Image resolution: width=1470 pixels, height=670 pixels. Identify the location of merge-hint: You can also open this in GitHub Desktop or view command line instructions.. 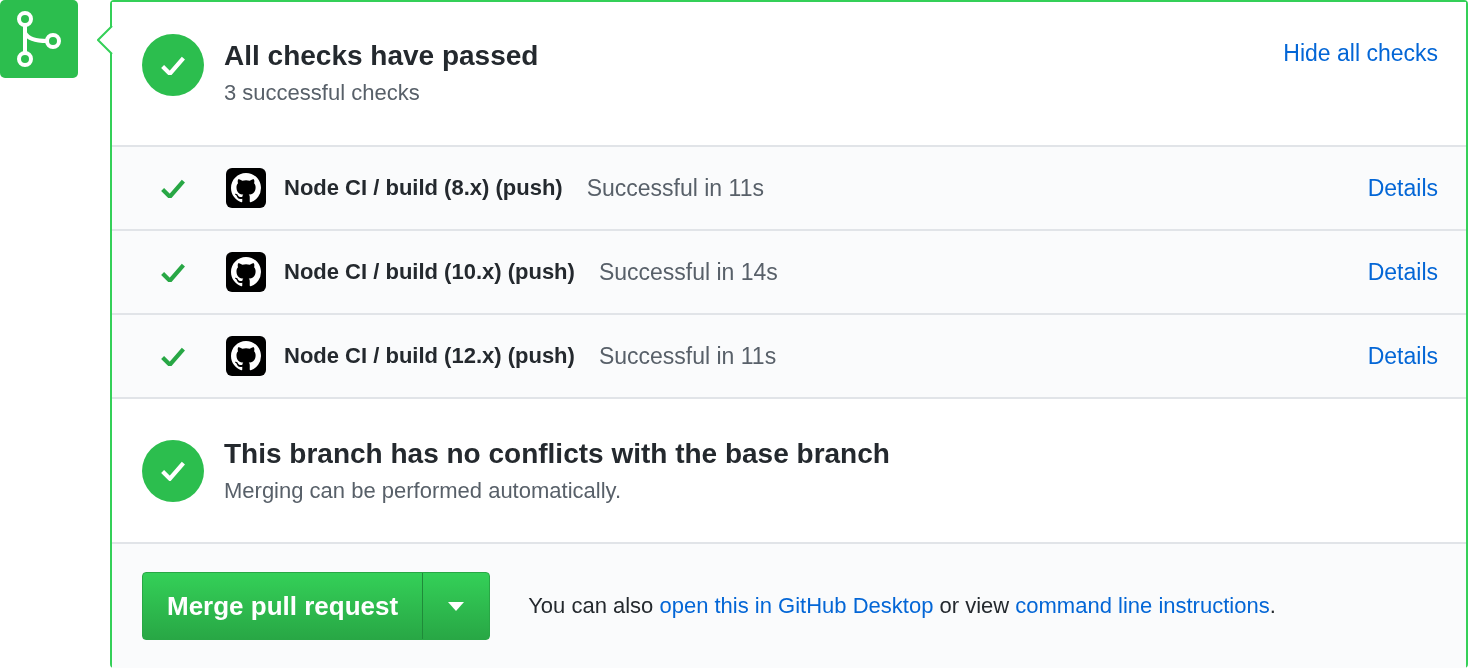
(902, 606).